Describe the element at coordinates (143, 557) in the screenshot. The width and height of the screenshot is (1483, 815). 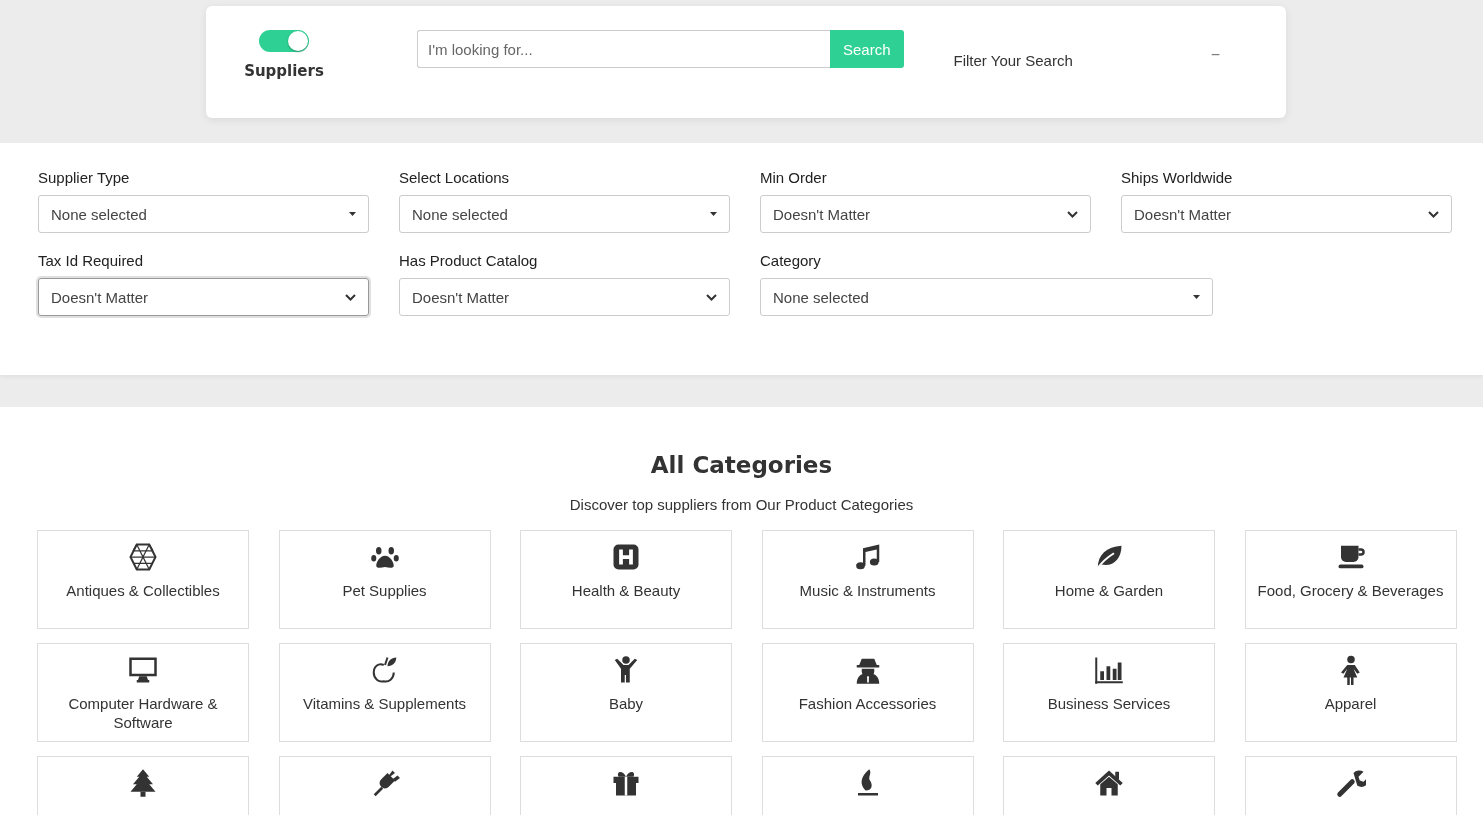
I see `hexagon-icon` at that location.